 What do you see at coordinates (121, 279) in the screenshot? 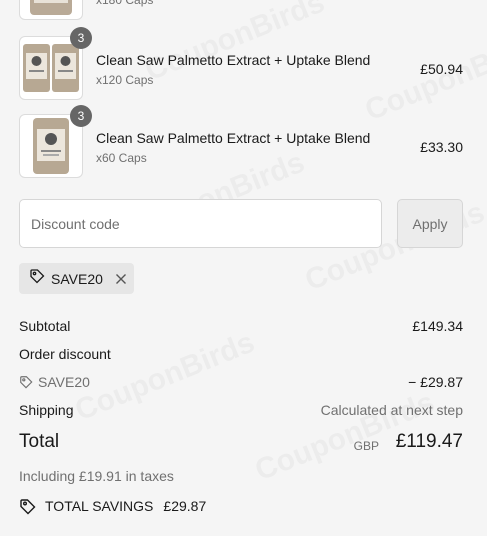
I see `remove-discount-icon` at bounding box center [121, 279].